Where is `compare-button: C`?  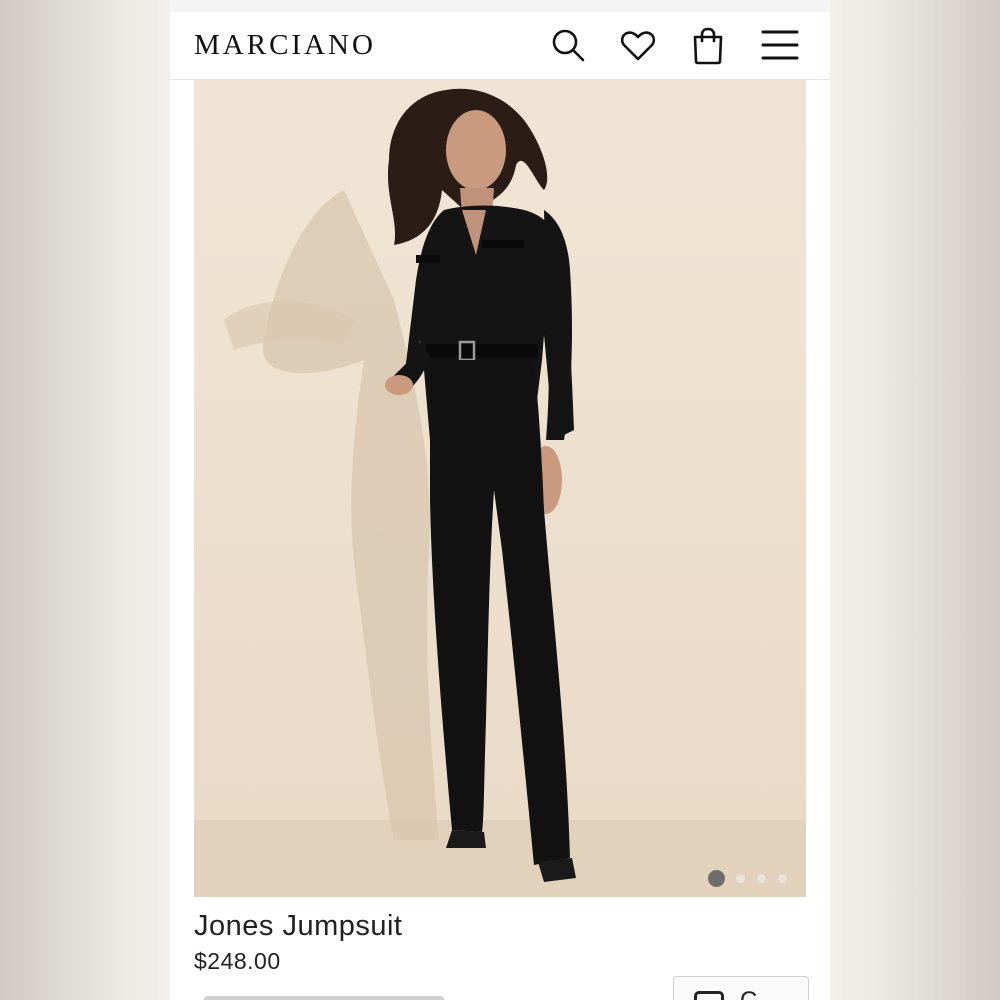 compare-button: C is located at coordinates (741, 988).